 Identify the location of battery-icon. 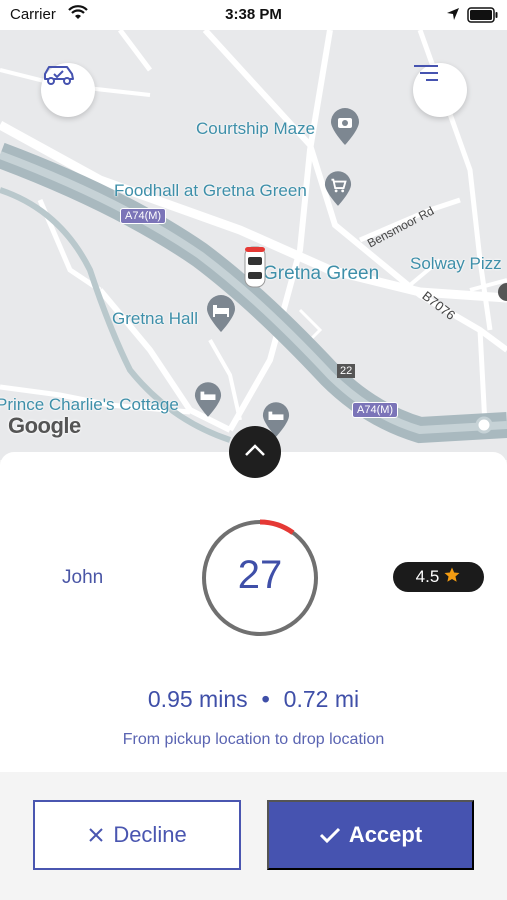
(483, 17).